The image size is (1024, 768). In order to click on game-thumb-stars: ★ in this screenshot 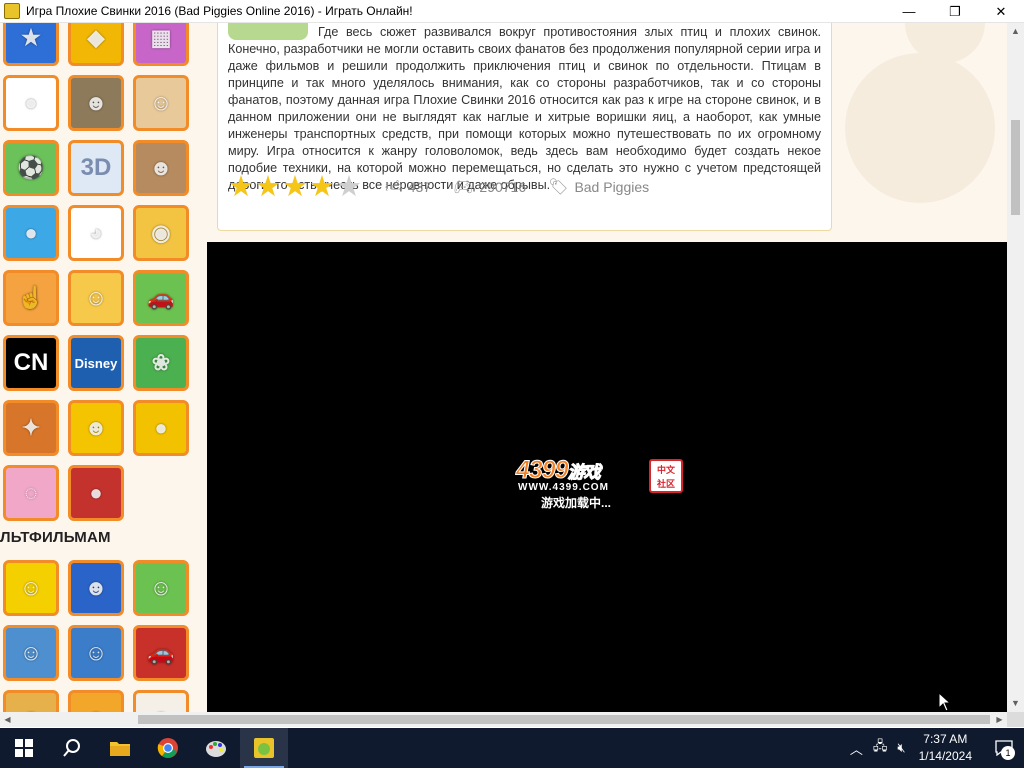, I will do `click(31, 44)`.